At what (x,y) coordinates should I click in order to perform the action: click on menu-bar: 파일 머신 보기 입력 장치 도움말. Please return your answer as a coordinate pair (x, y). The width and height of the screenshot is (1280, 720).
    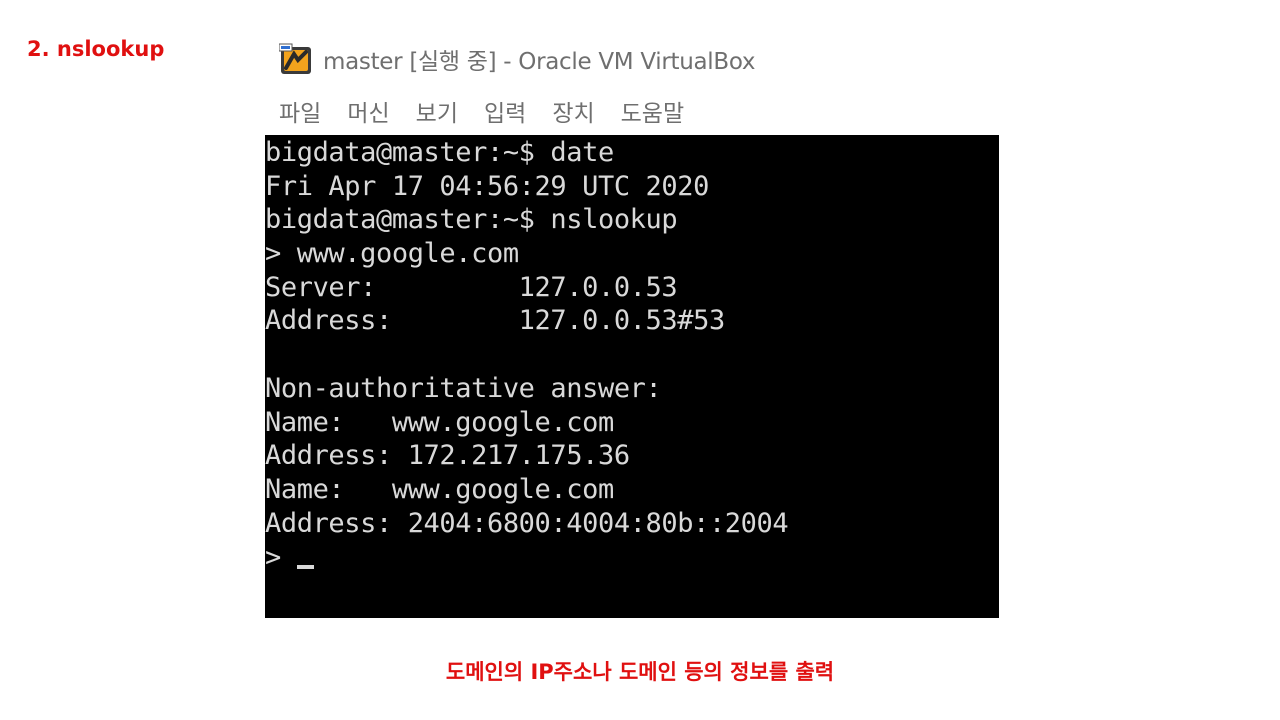
    Looking at the image, I should click on (494, 111).